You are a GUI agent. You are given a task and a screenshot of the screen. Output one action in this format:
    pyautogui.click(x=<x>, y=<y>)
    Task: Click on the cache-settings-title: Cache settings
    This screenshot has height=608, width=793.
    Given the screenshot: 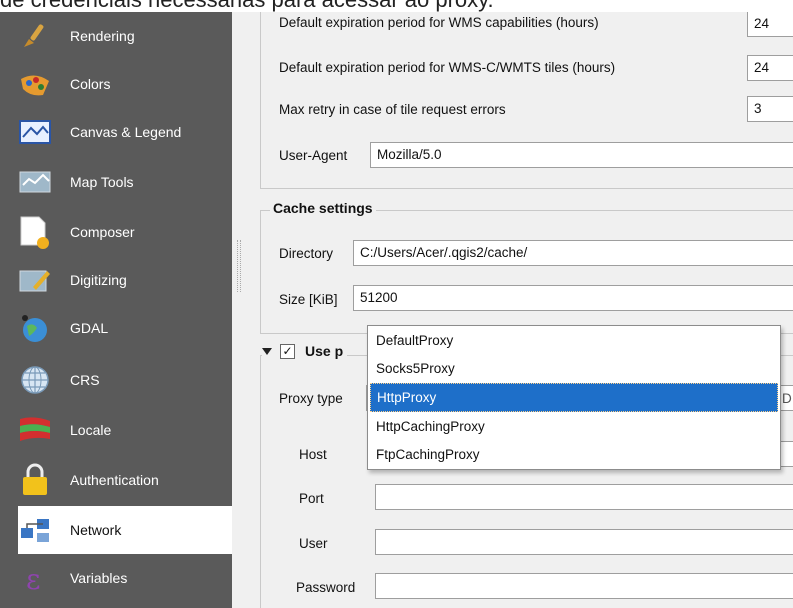 What is the action you would take?
    pyautogui.click(x=323, y=208)
    